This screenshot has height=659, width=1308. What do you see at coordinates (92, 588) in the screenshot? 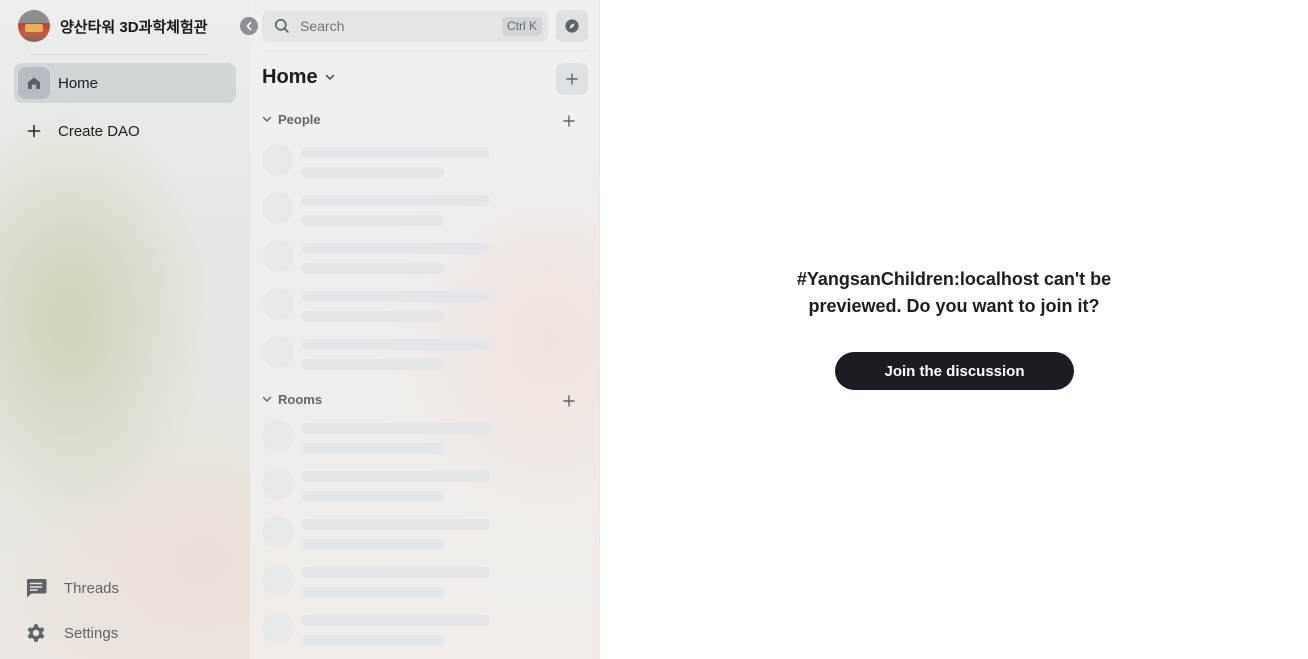
I see `threads-label: Threads` at bounding box center [92, 588].